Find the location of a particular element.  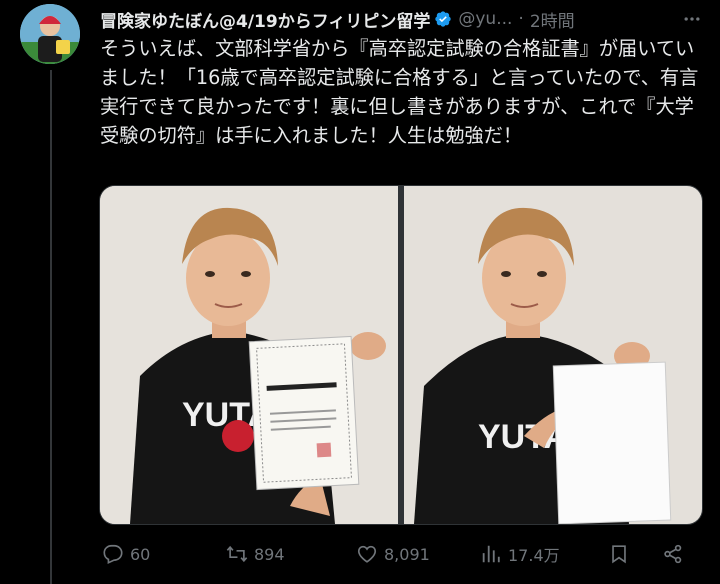

reply-count: 60 is located at coordinates (140, 554).